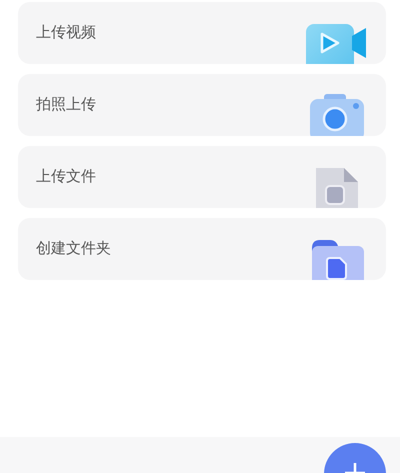 This screenshot has height=473, width=400. What do you see at coordinates (337, 43) in the screenshot?
I see `video-camera-icon` at bounding box center [337, 43].